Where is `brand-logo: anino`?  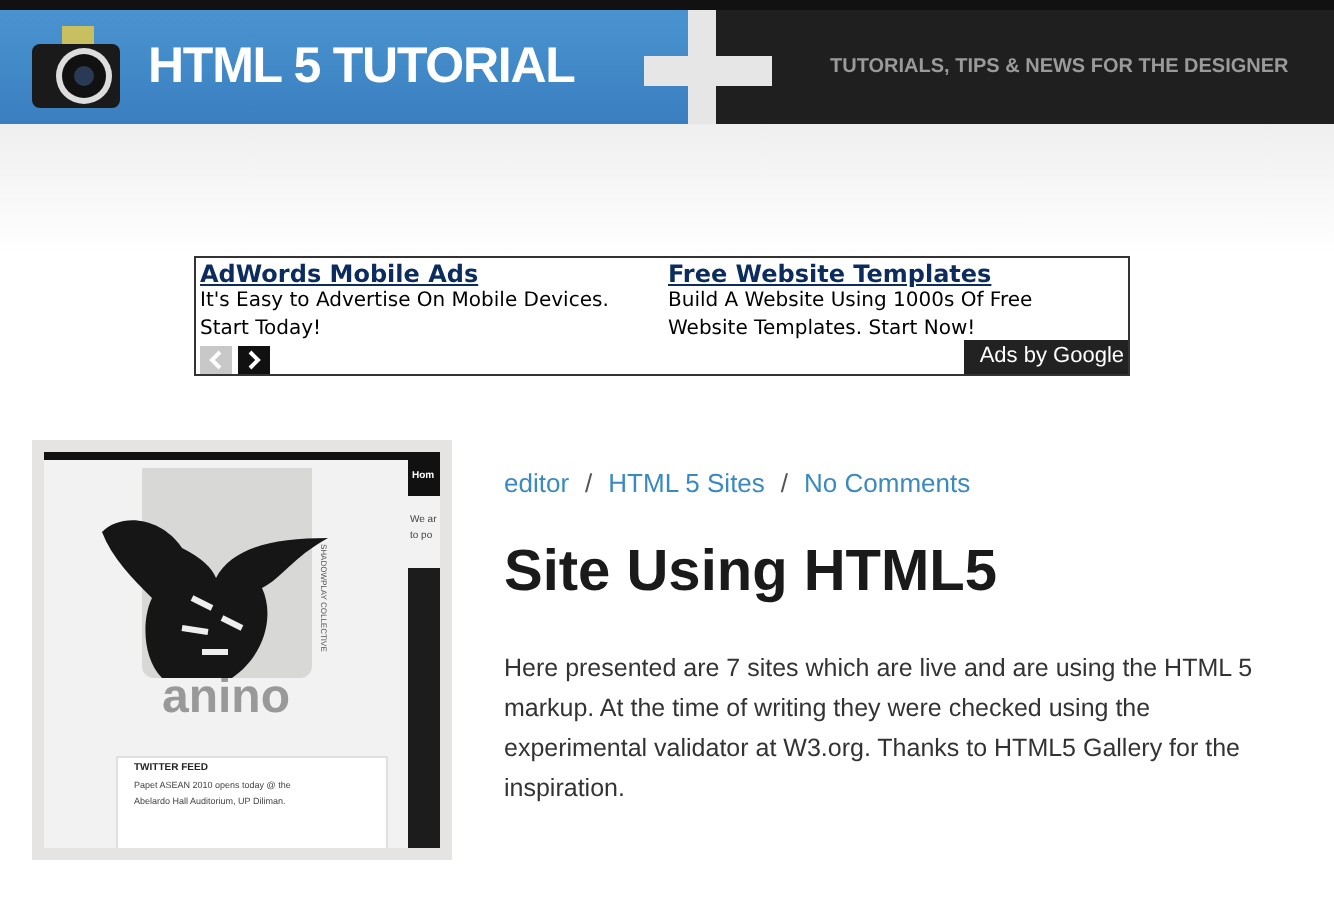
brand-logo: anino is located at coordinates (226, 698).